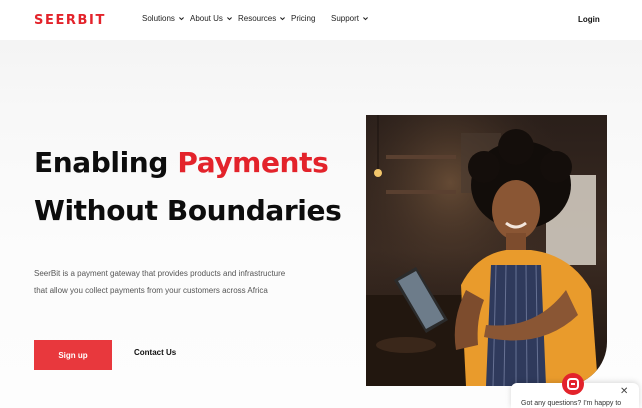  Describe the element at coordinates (571, 403) in the screenshot. I see `chat-message: Got any questions? I'm happy to` at that location.